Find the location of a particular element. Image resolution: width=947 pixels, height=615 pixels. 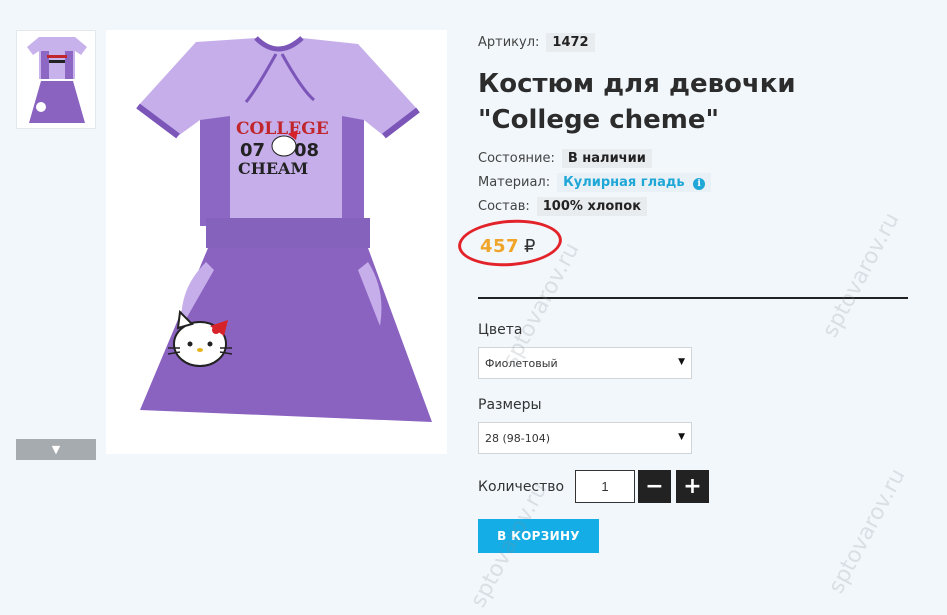

svg-text: 07 is located at coordinates (252, 150).